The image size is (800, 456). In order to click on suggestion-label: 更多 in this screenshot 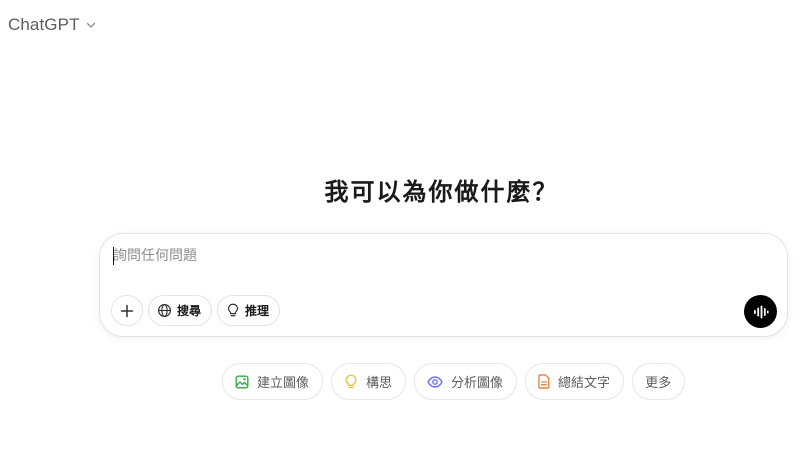, I will do `click(658, 383)`.